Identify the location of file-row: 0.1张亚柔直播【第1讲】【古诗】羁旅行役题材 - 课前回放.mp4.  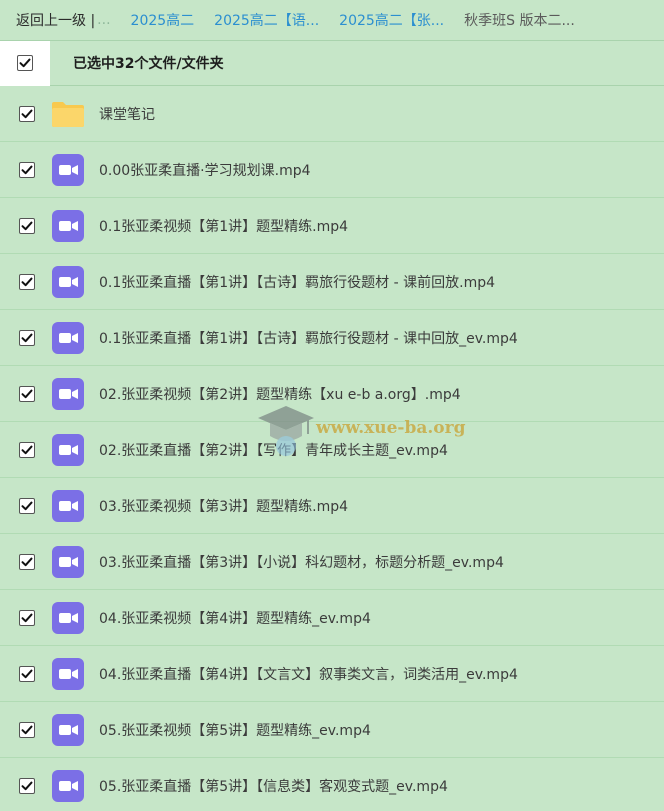
(332, 282).